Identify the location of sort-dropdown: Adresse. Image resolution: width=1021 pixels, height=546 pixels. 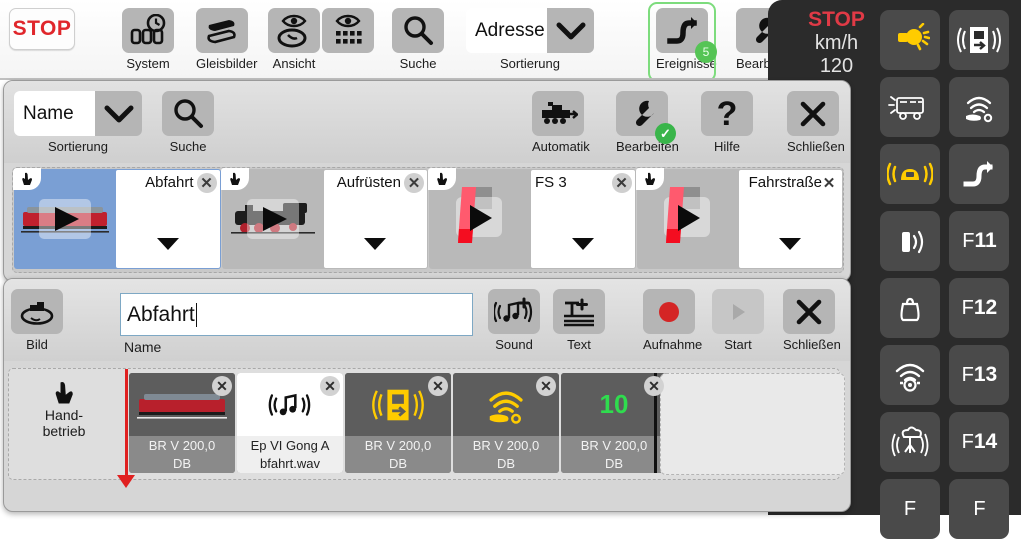
(530, 30).